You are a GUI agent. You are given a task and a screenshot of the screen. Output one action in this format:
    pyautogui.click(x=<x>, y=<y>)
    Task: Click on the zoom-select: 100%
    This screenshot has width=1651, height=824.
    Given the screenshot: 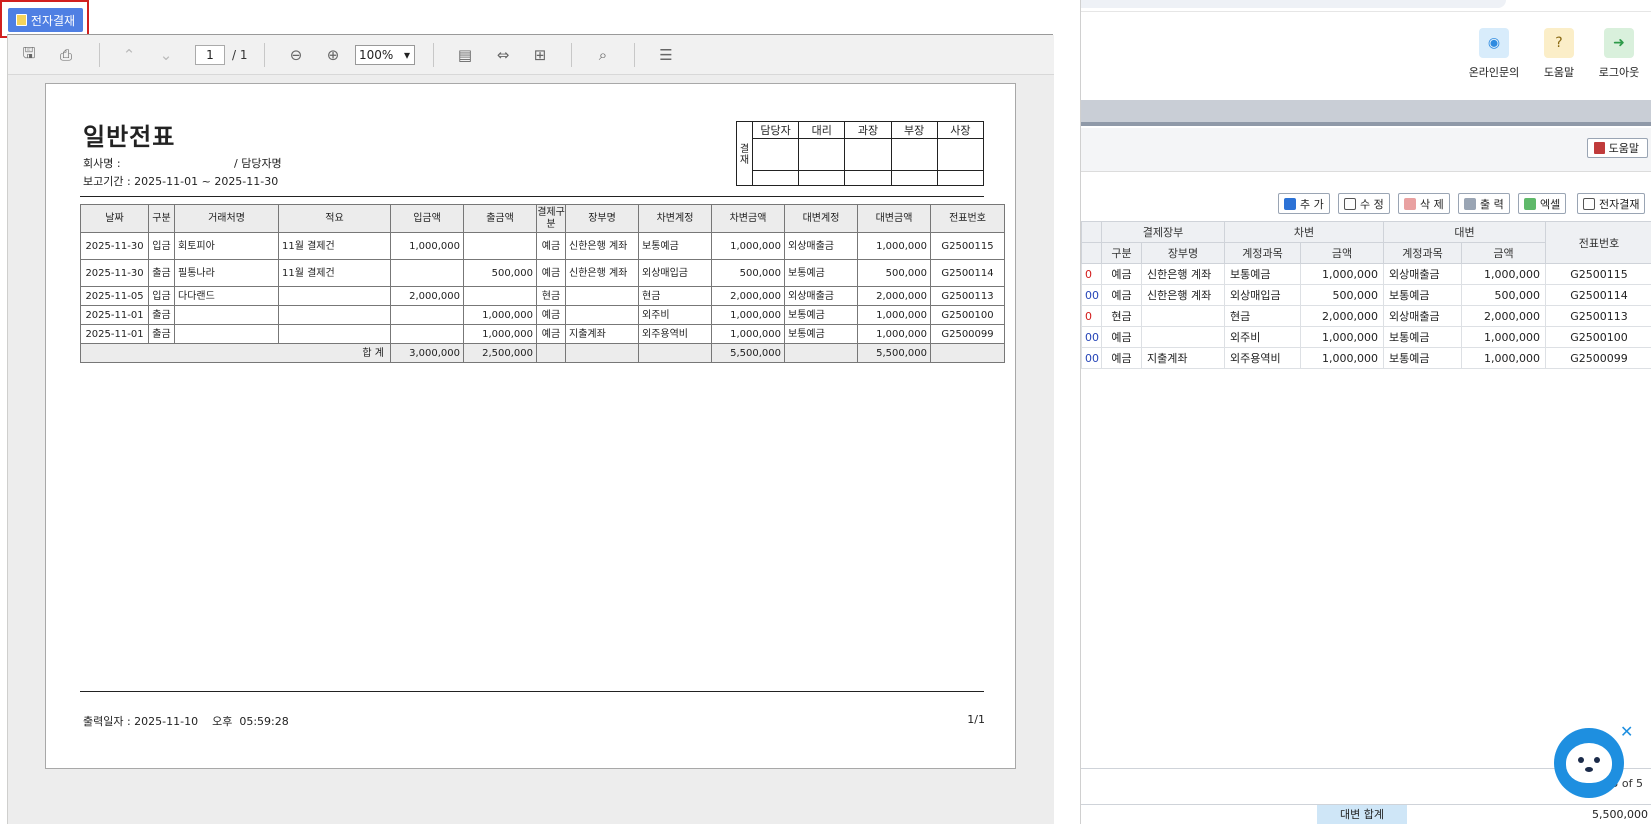 What is the action you would take?
    pyautogui.click(x=385, y=55)
    